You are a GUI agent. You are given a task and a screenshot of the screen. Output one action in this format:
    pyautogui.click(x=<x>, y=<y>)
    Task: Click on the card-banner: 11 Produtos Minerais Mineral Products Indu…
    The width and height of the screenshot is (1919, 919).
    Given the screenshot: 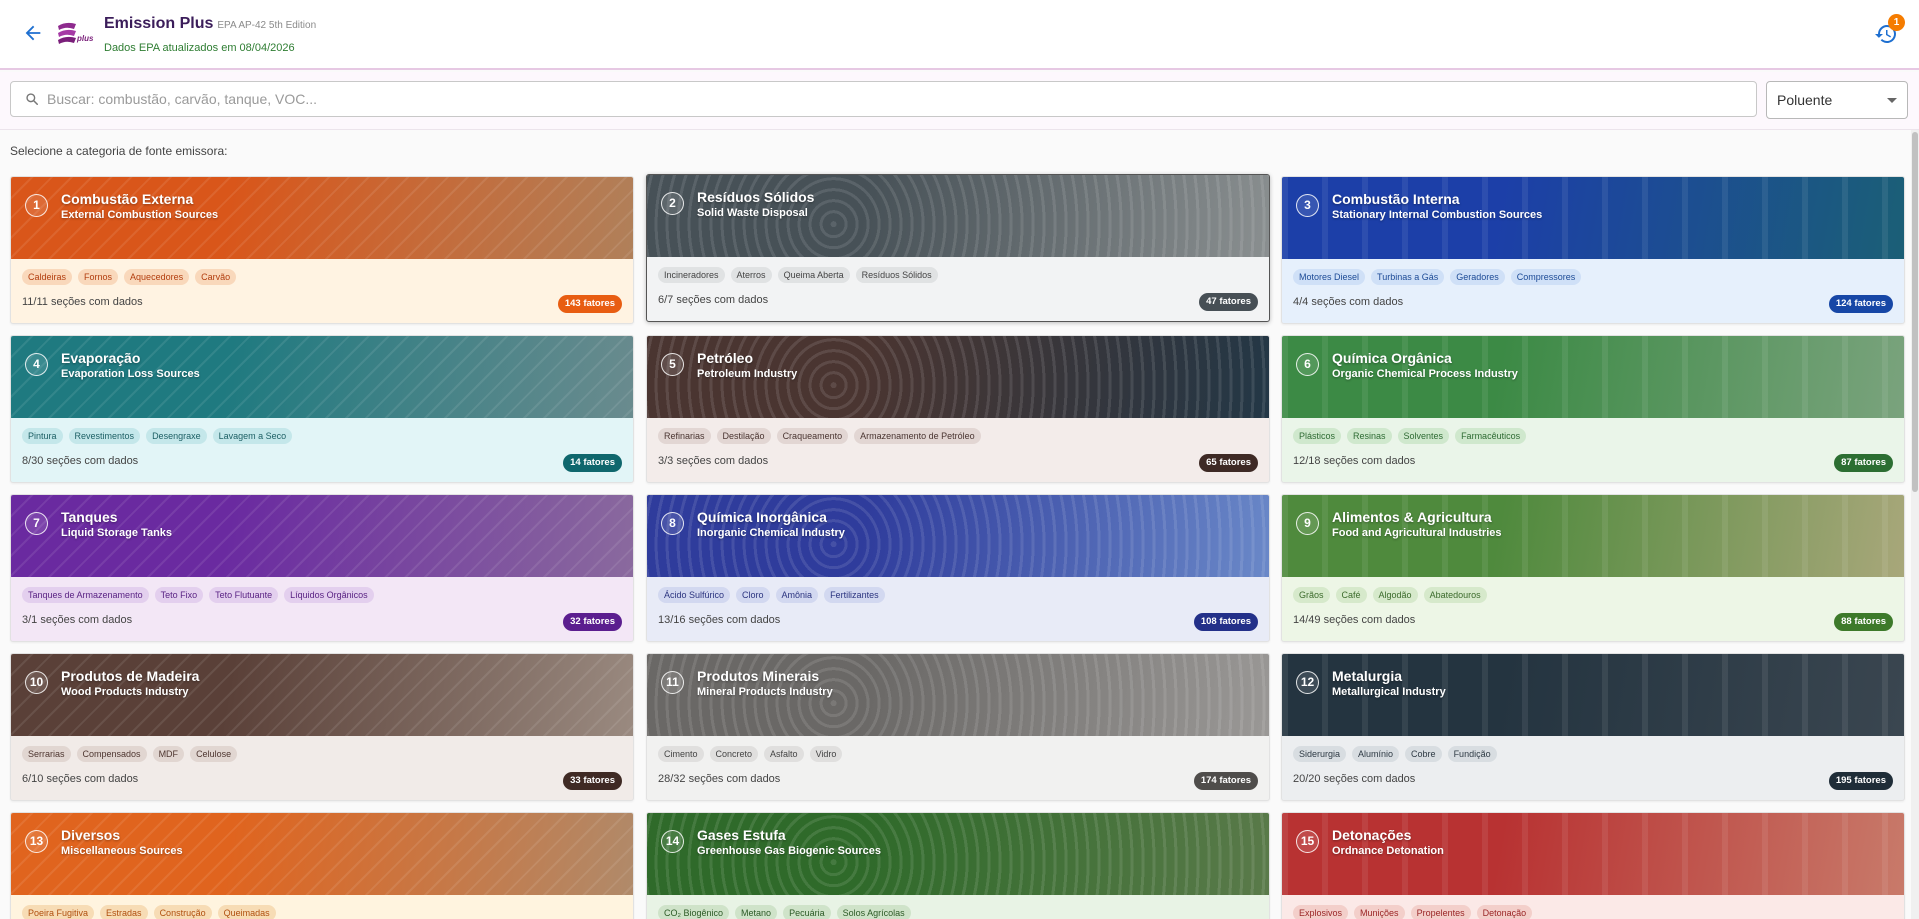 What is the action you would take?
    pyautogui.click(x=958, y=695)
    